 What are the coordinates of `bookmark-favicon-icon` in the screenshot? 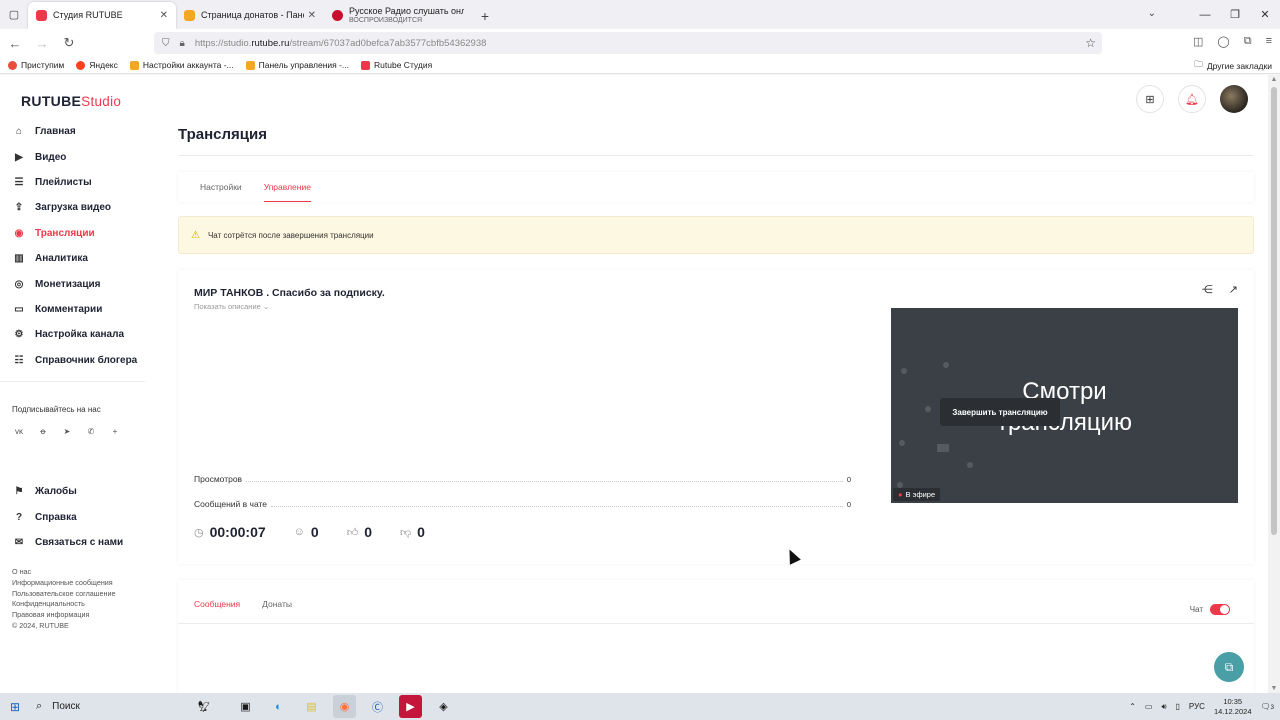 It's located at (250, 65).